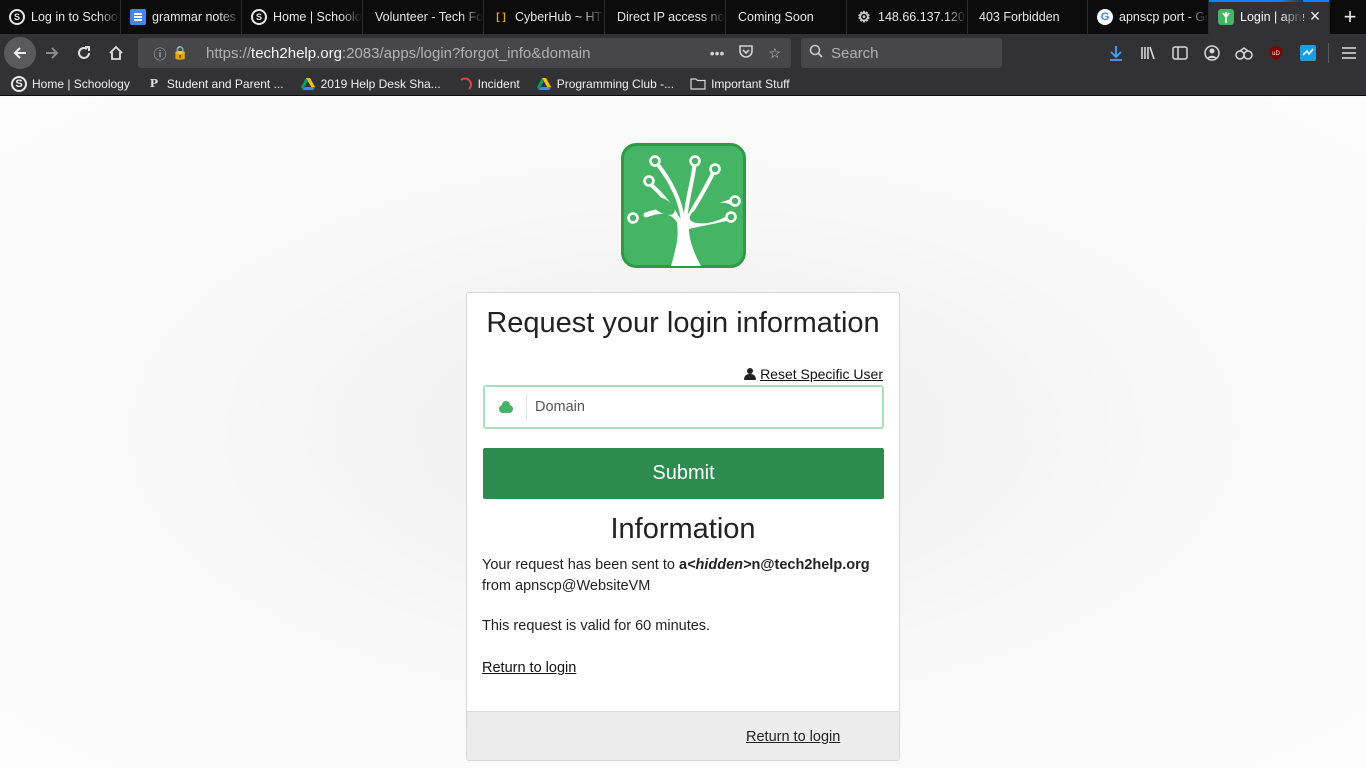  Describe the element at coordinates (1148, 53) in the screenshot. I see `library-icon` at that location.